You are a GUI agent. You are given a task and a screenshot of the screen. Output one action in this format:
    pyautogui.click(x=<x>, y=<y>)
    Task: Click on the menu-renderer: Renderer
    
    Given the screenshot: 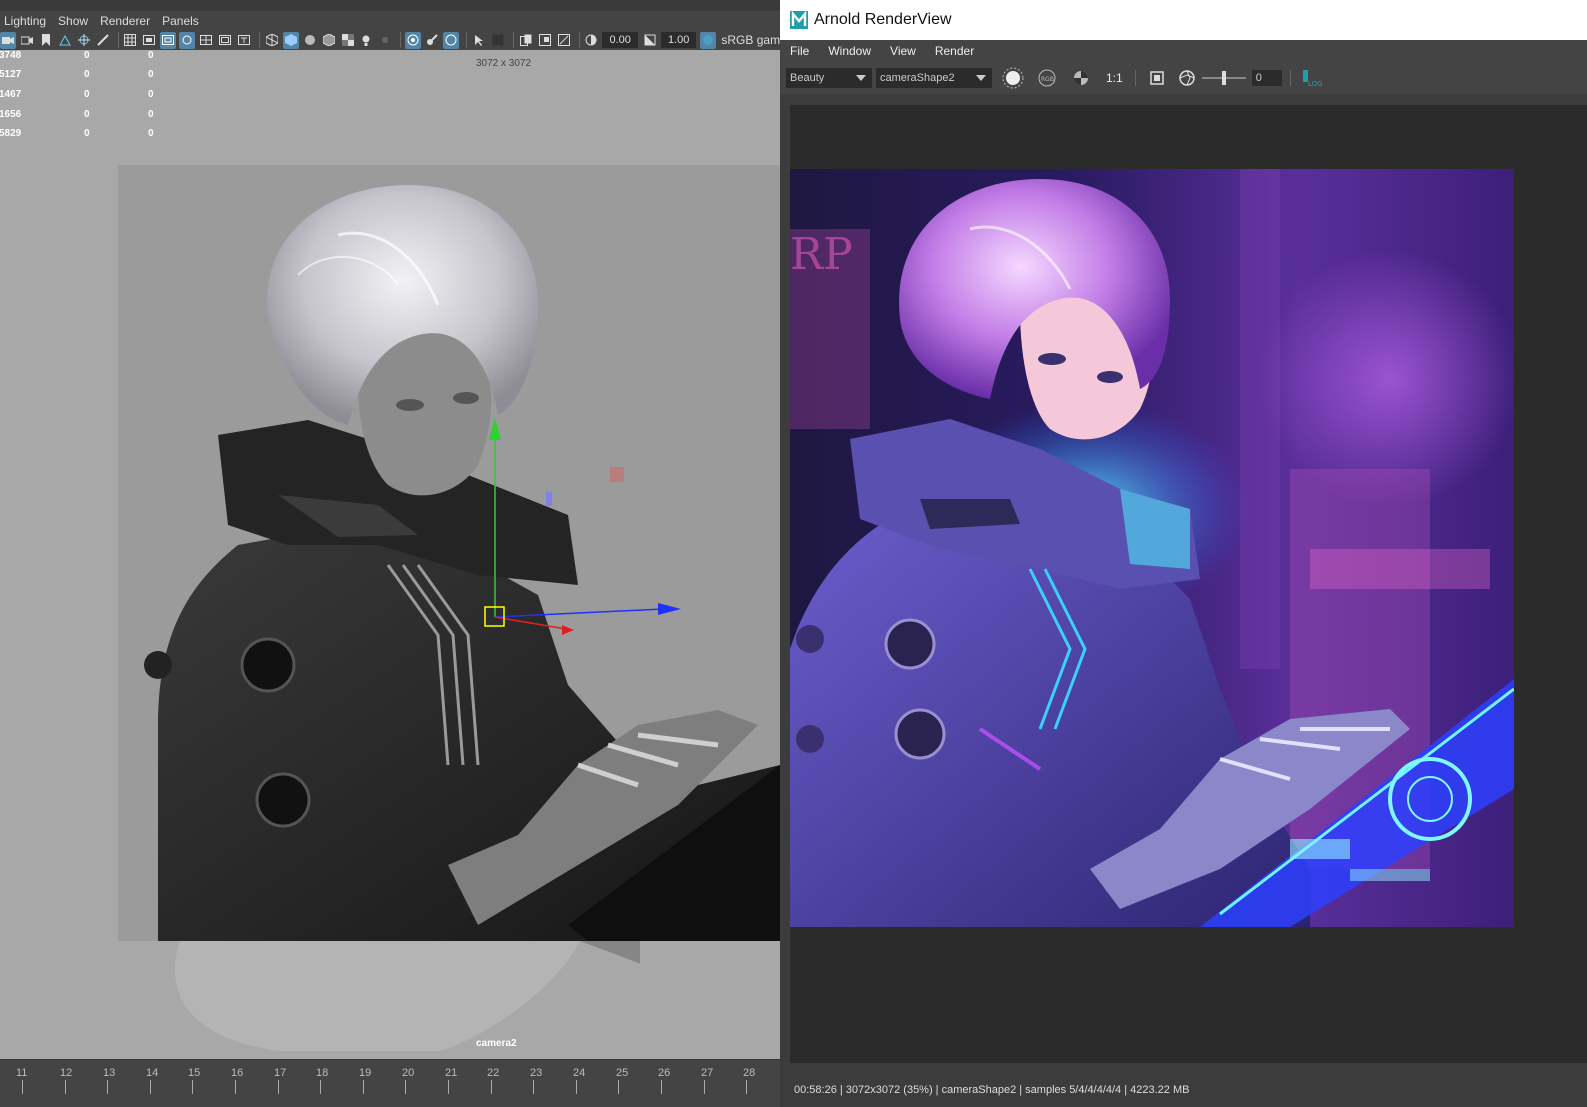 What is the action you would take?
    pyautogui.click(x=127, y=21)
    